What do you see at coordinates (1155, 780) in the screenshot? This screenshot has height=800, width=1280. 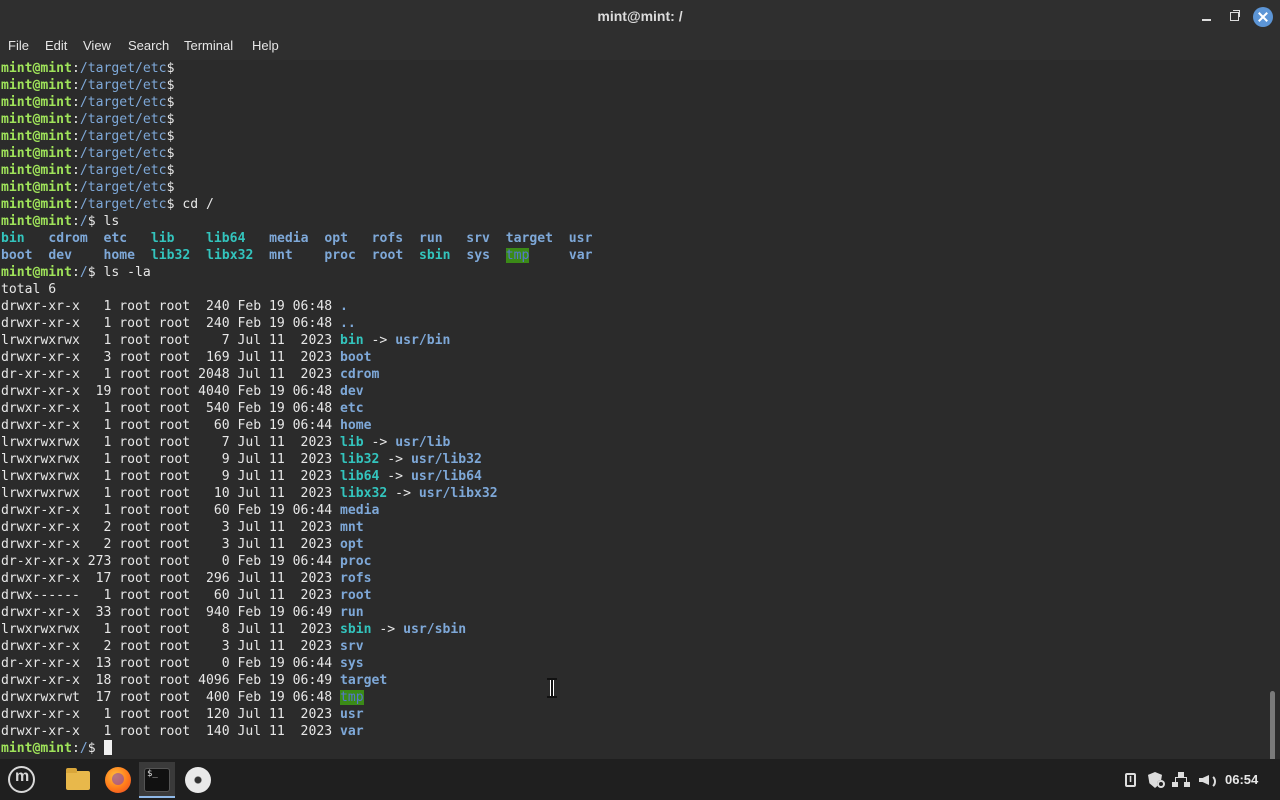 I see `shield-icon` at bounding box center [1155, 780].